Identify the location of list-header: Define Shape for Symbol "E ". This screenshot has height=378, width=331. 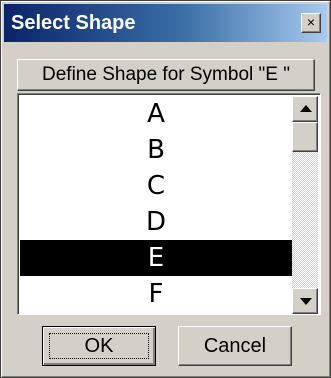
(166, 75).